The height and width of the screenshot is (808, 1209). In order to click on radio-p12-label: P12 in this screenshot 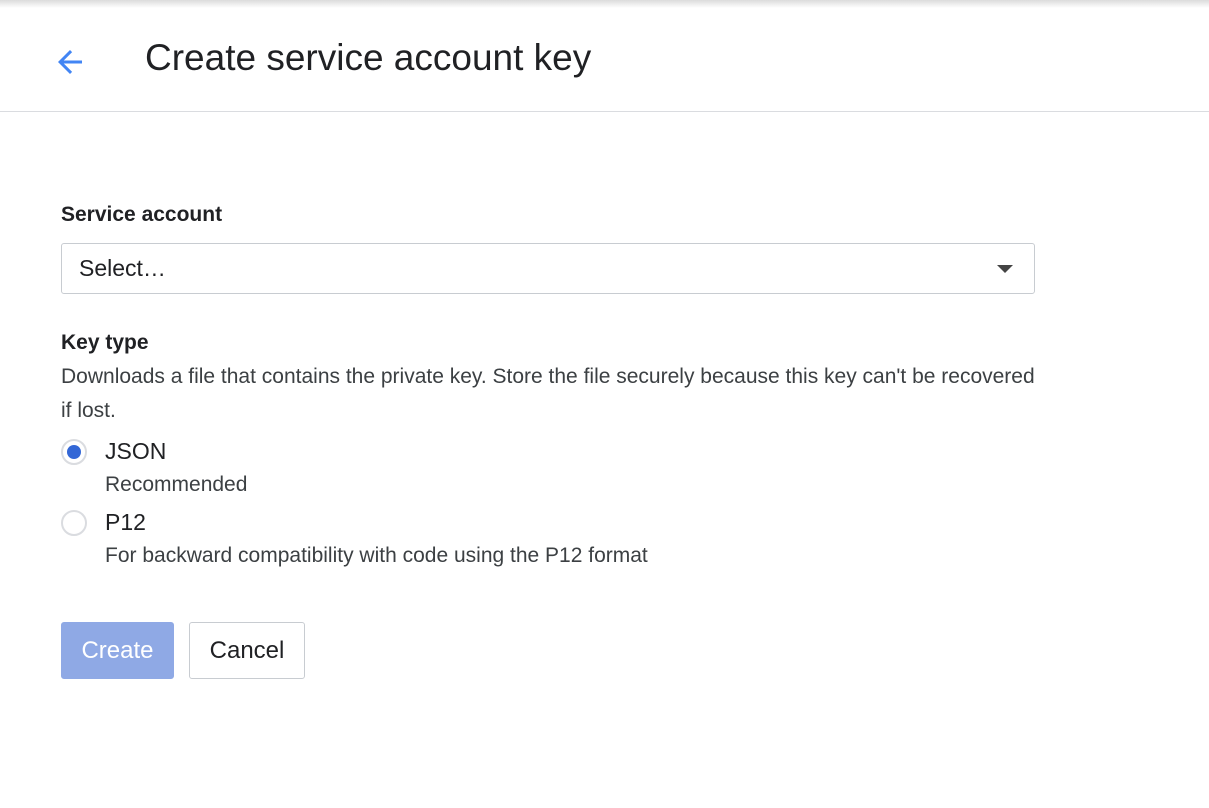, I will do `click(125, 522)`.